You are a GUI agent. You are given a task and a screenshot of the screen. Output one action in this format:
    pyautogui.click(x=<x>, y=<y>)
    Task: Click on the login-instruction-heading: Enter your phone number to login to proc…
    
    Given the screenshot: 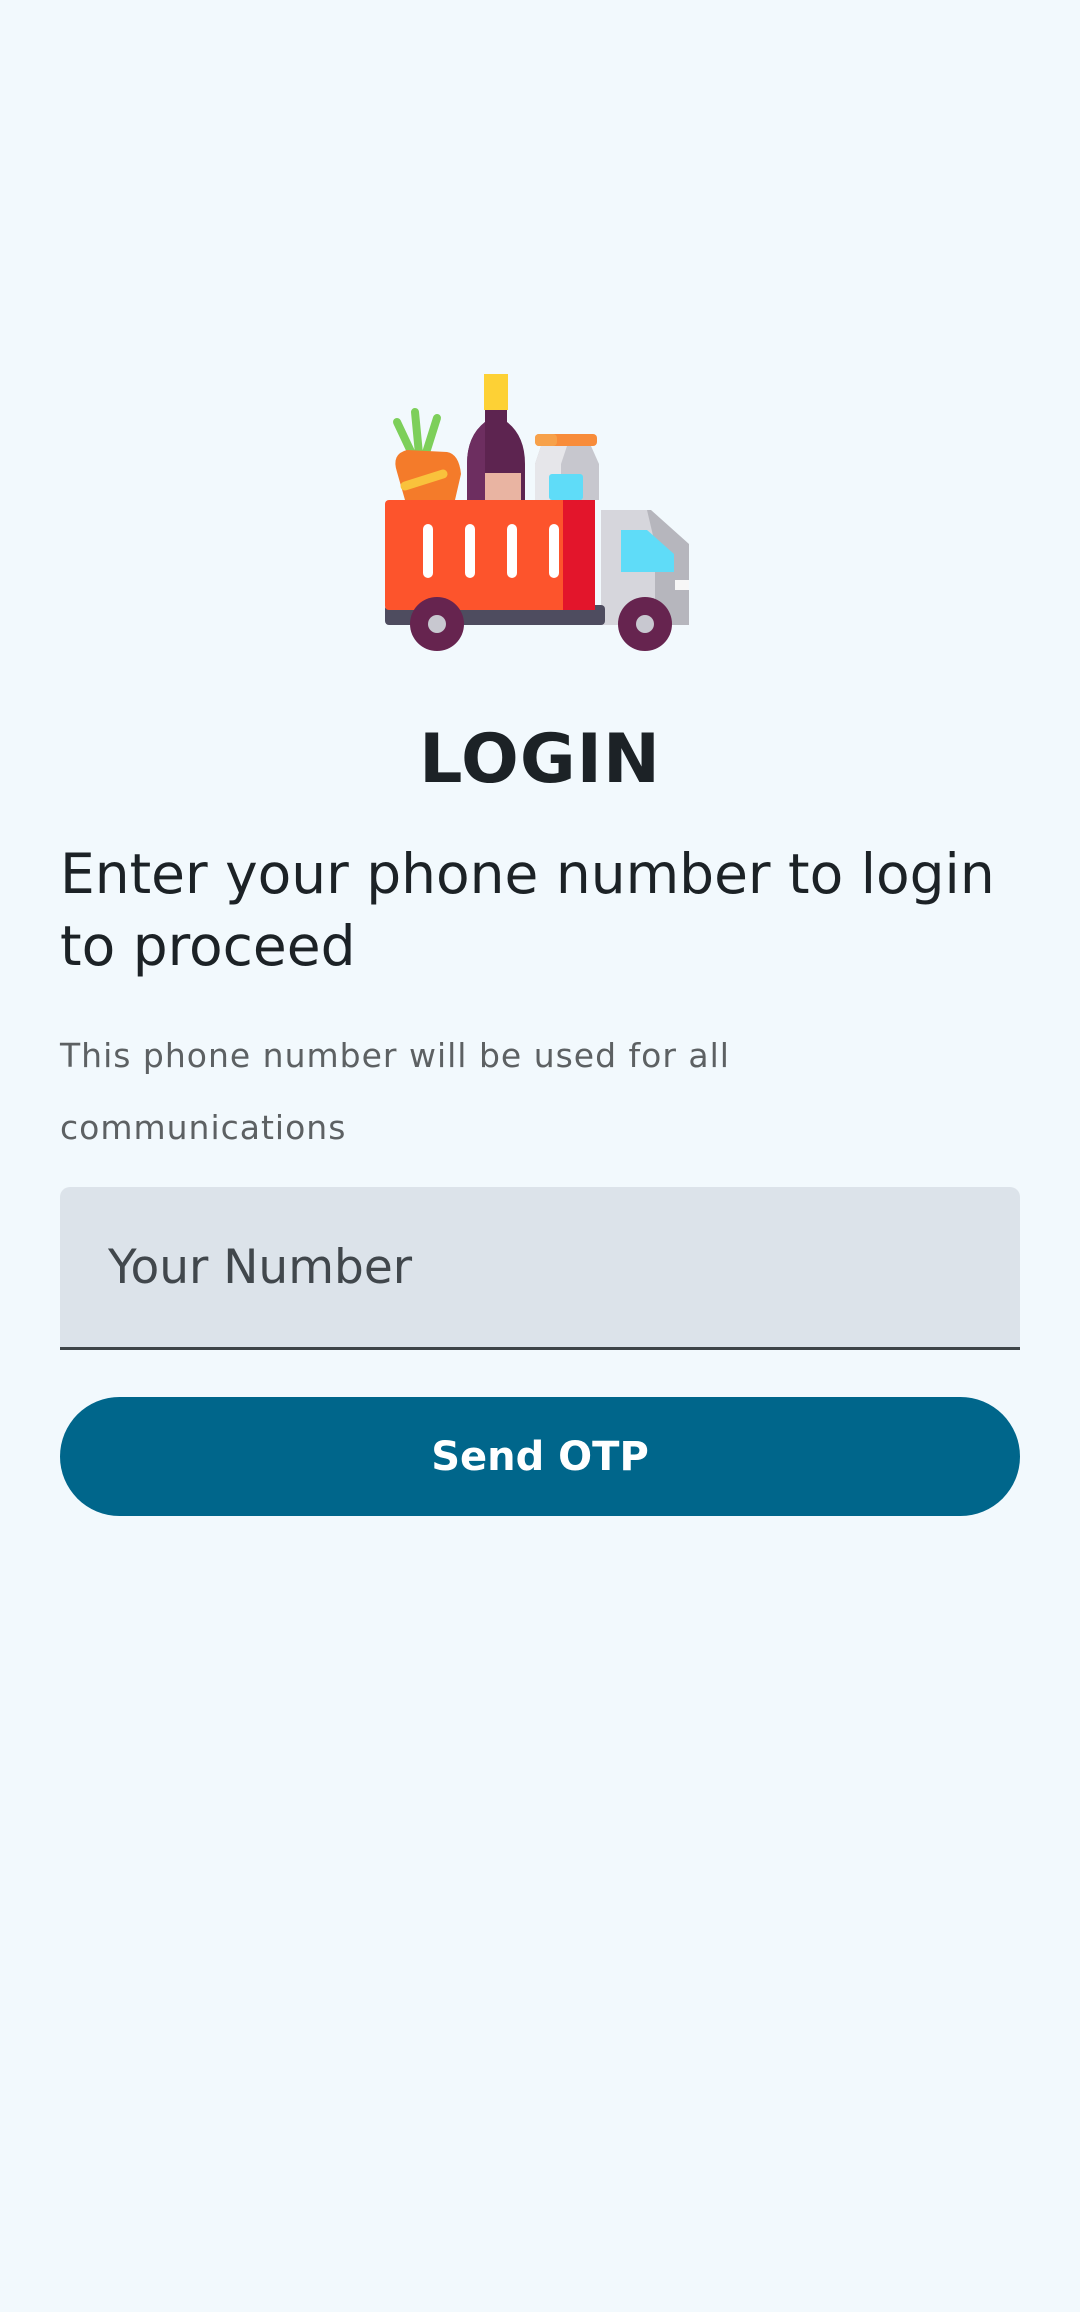 What is the action you would take?
    pyautogui.click(x=527, y=910)
    